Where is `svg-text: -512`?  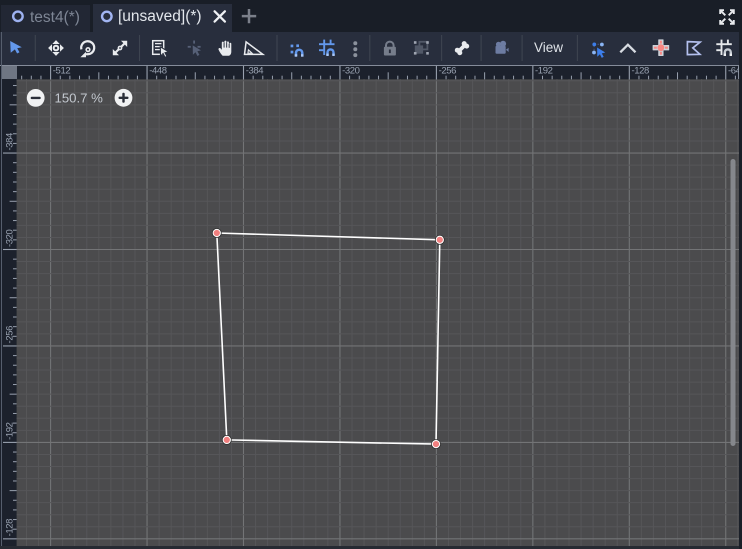
svg-text: -512 is located at coordinates (62, 70).